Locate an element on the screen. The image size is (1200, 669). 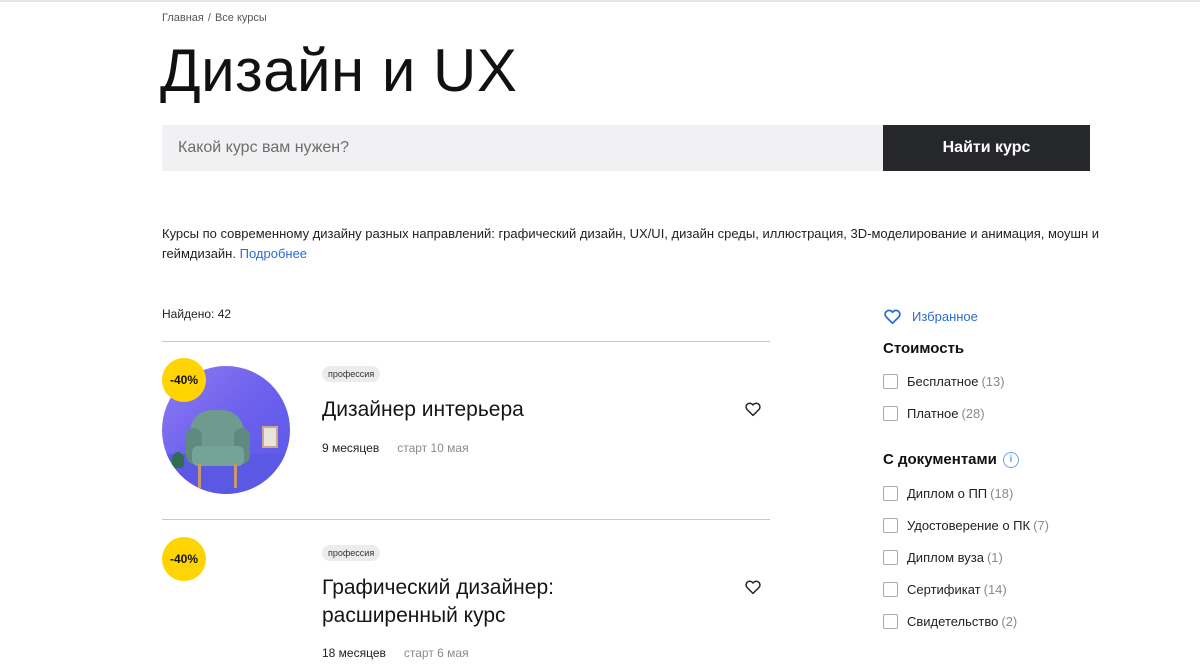
filter-title-documents: С документами i is located at coordinates (993, 459).